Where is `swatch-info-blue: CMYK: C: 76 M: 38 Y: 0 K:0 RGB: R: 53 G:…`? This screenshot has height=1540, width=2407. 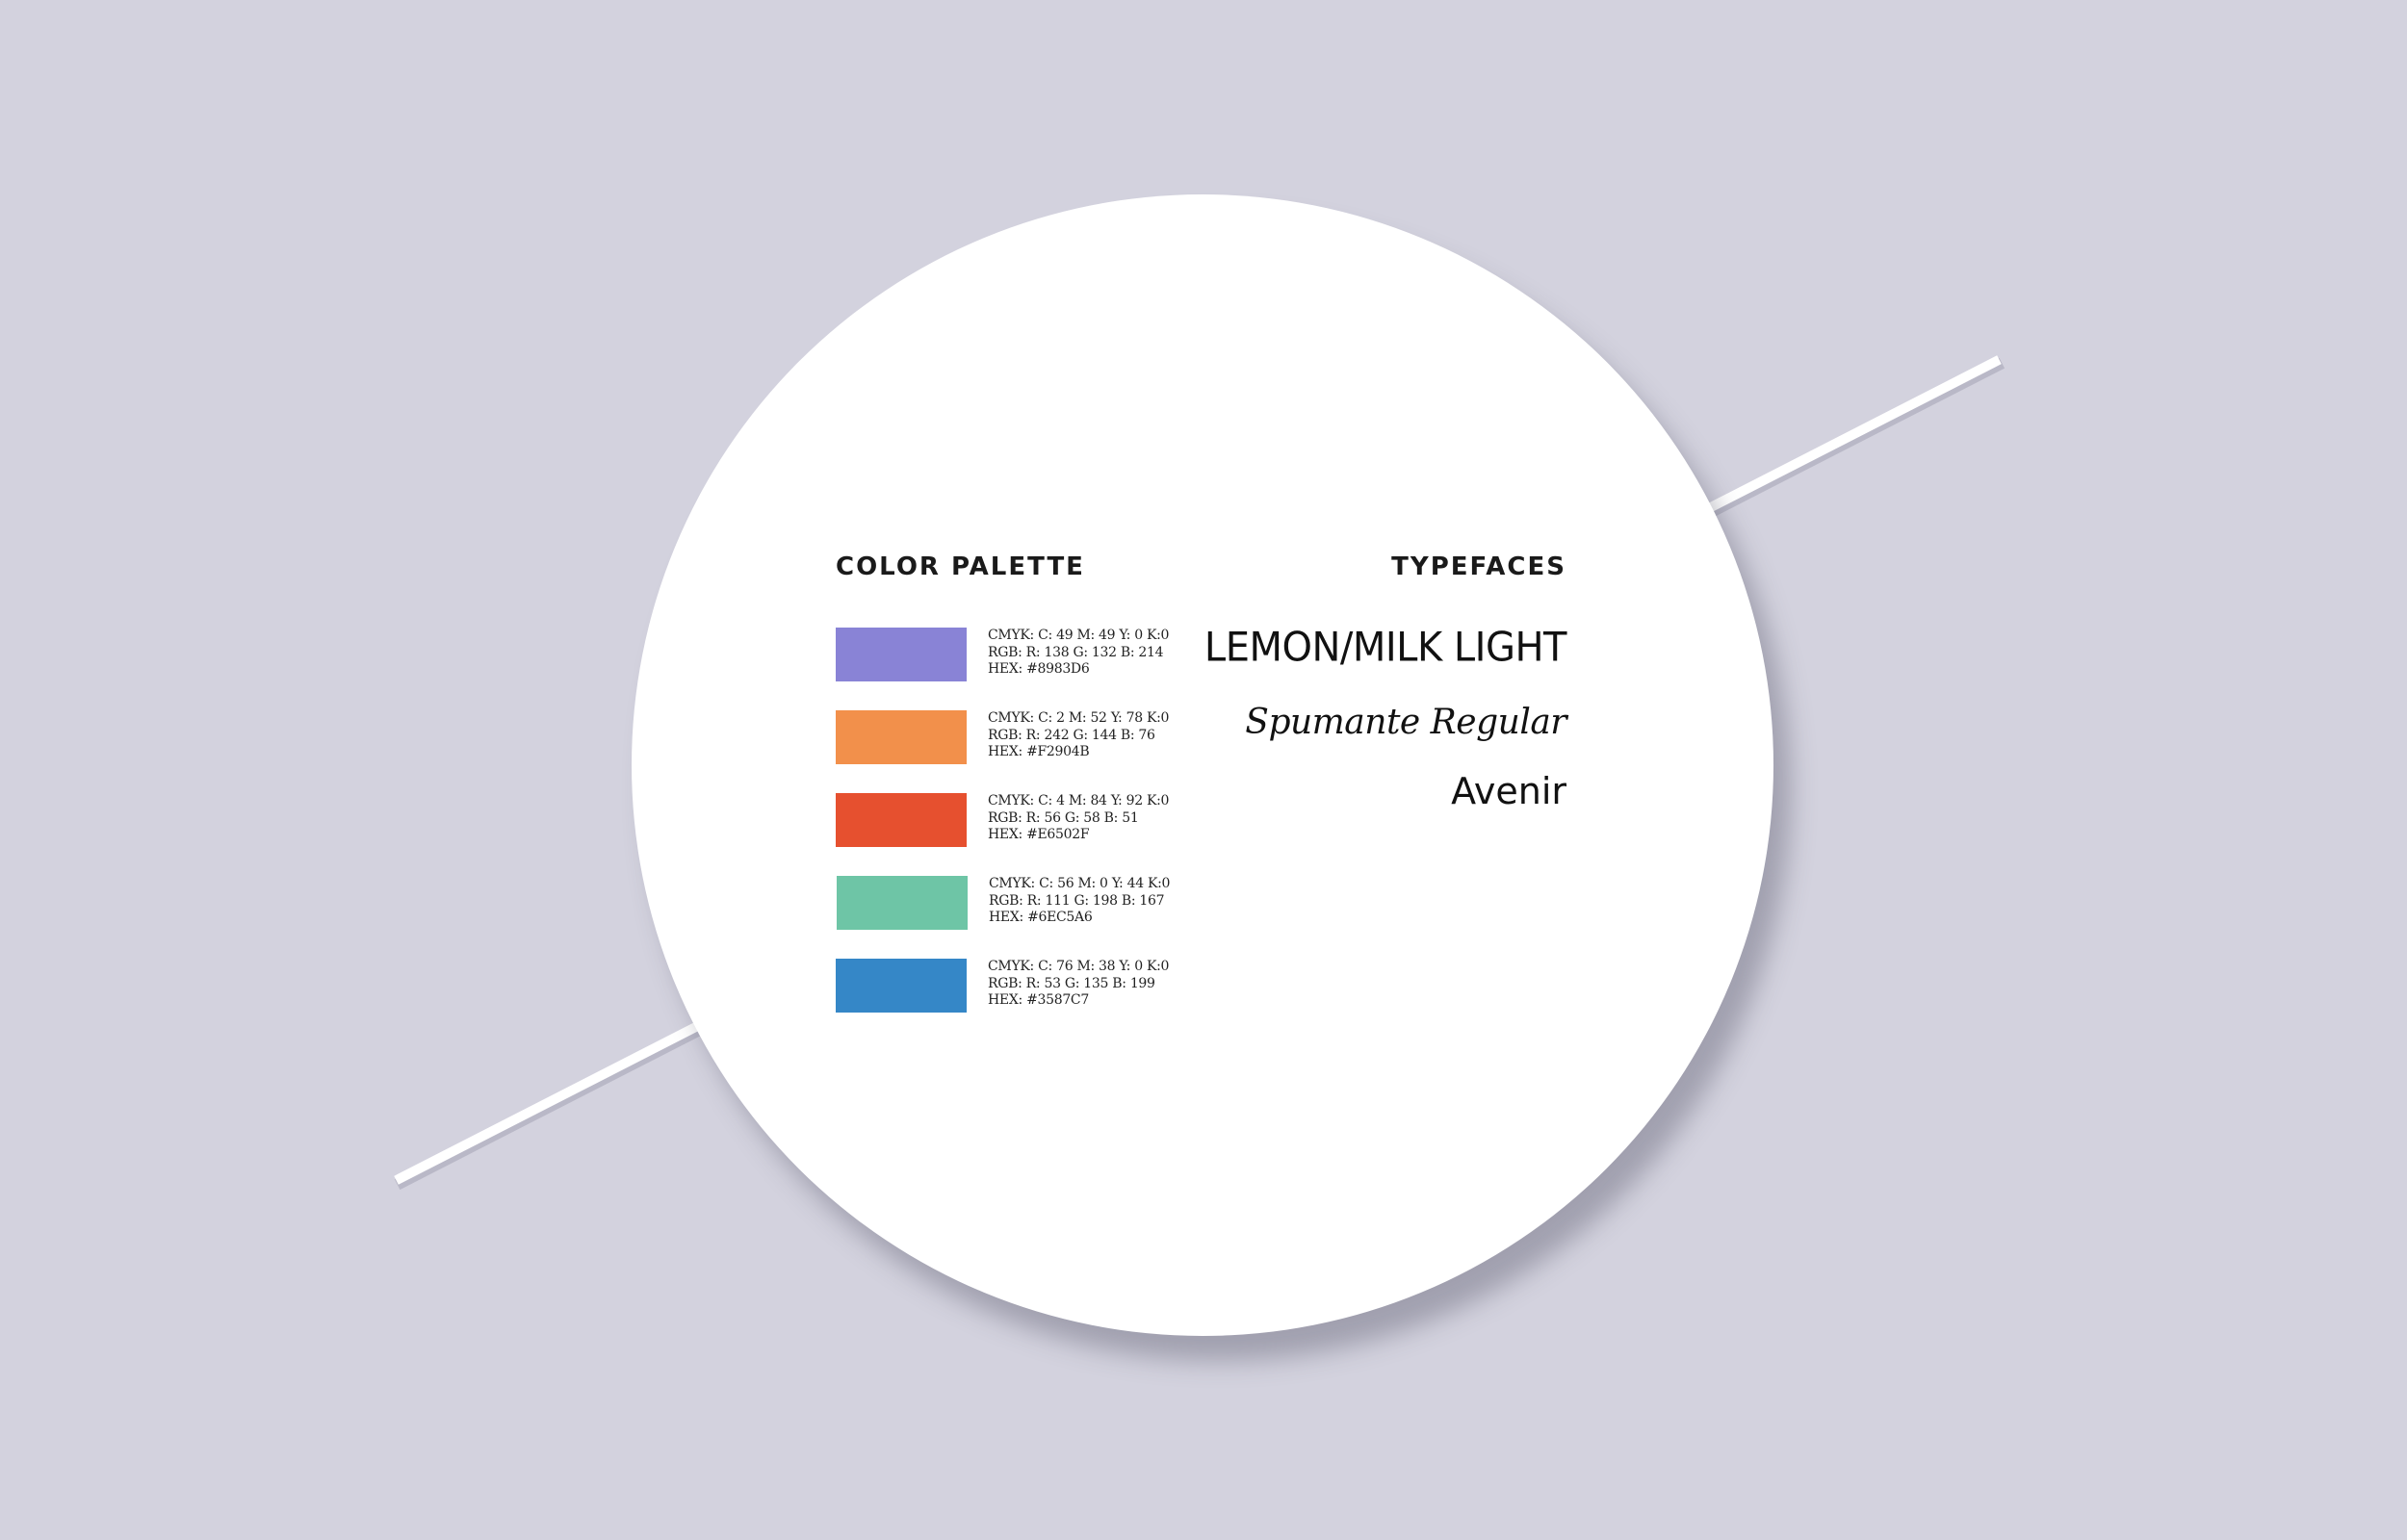 swatch-info-blue: CMYK: C: 76 M: 38 Y: 0 K:0 RGB: R: 53 G:… is located at coordinates (1078, 984).